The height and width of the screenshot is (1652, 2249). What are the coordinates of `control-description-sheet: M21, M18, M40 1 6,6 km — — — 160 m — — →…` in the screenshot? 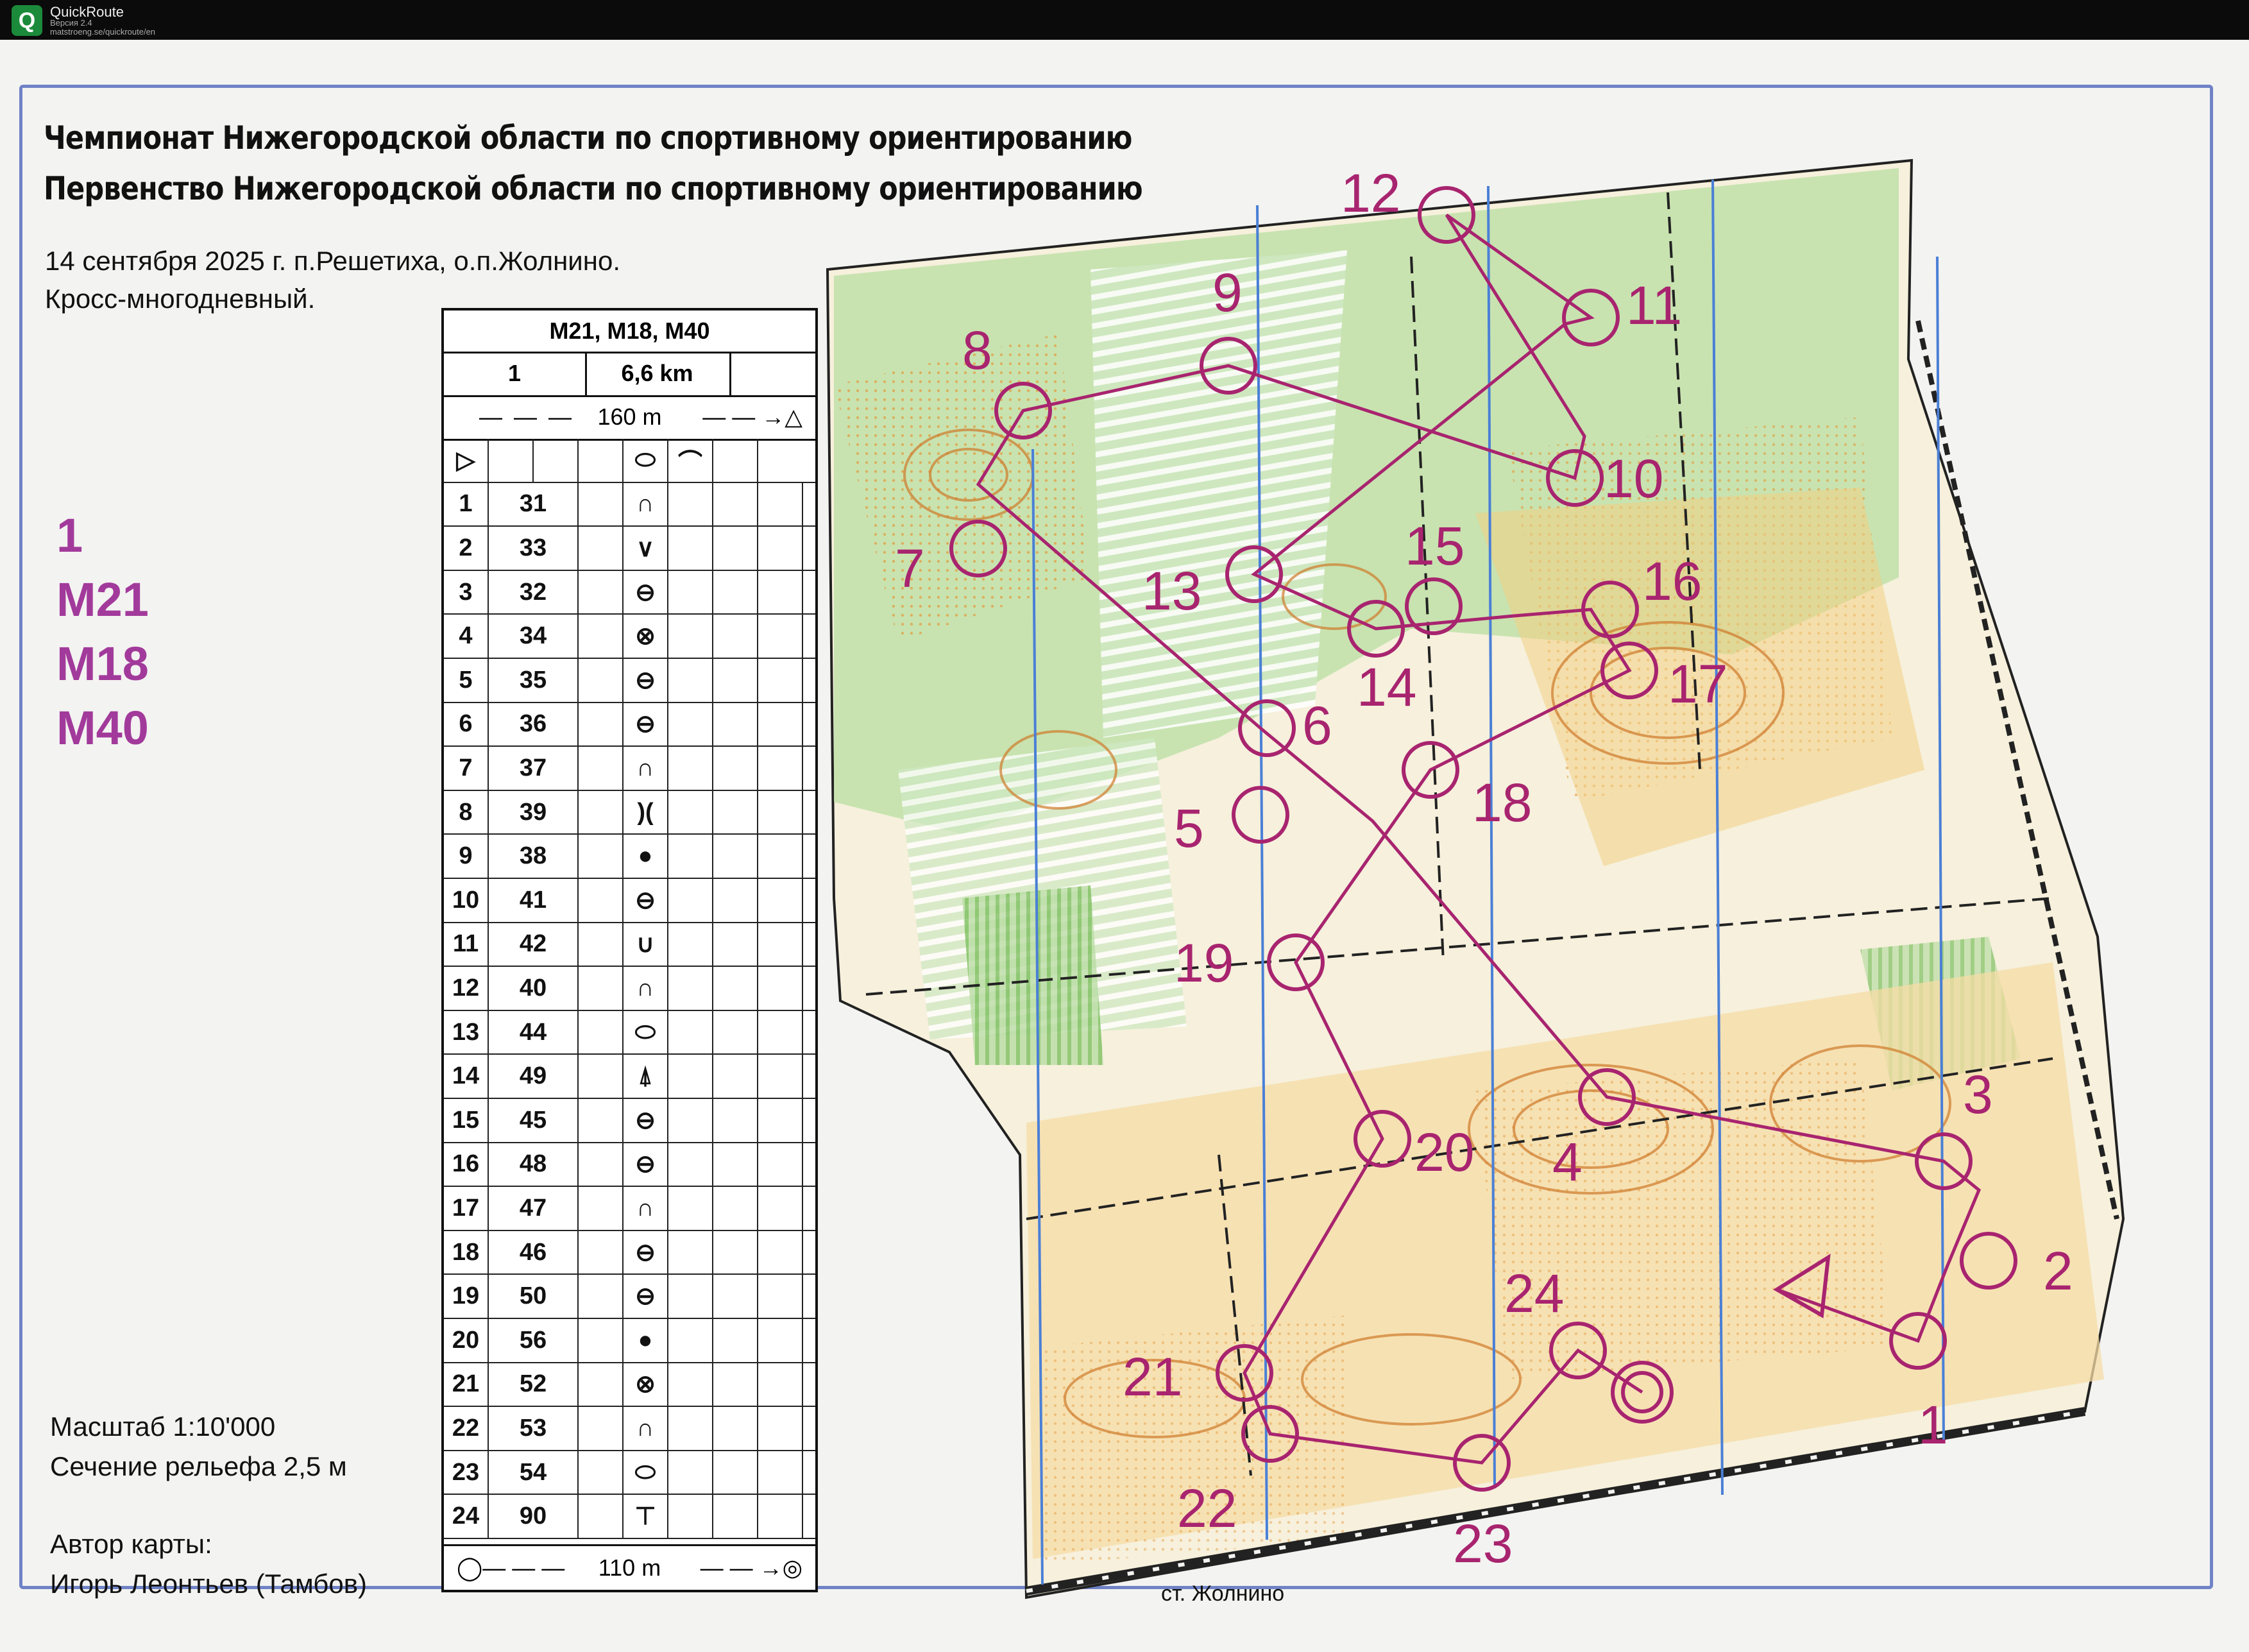 It's located at (630, 950).